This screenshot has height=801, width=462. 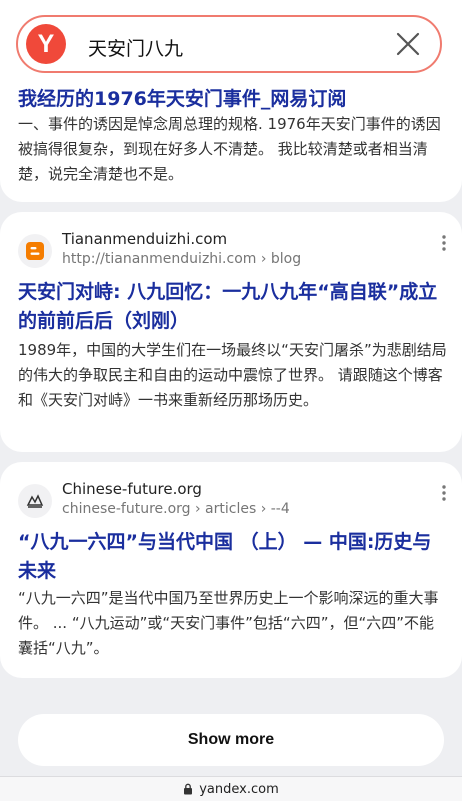 What do you see at coordinates (35, 501) in the screenshot?
I see `site-favicon-icon` at bounding box center [35, 501].